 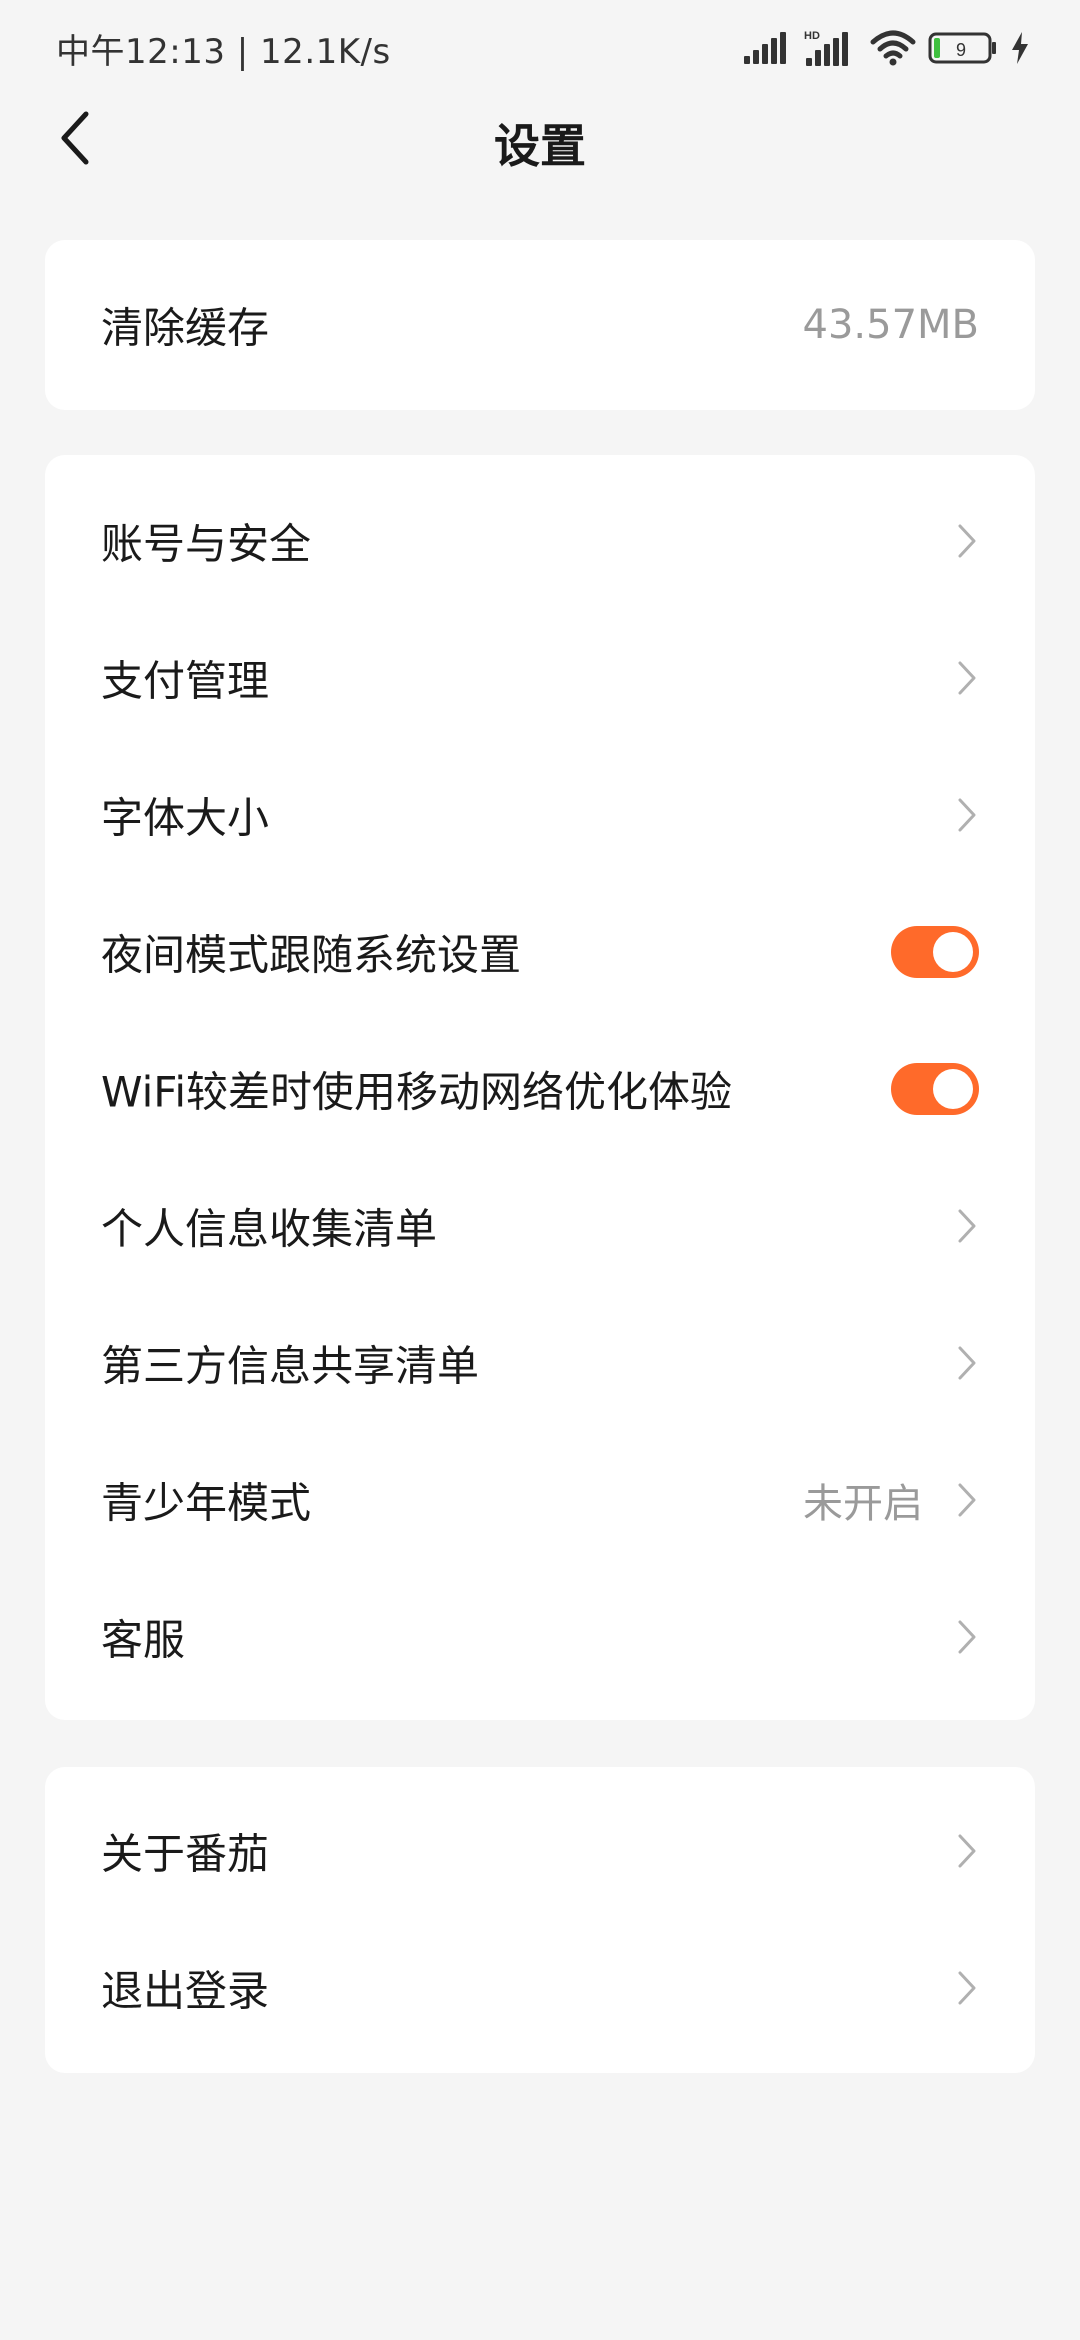 What do you see at coordinates (540, 1850) in the screenshot?
I see `settings-item-about: 关于番茄` at bounding box center [540, 1850].